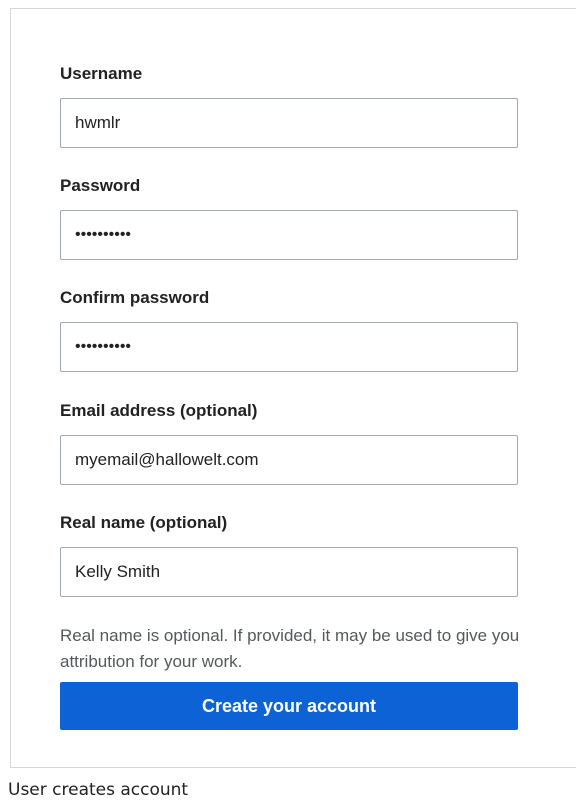 Image resolution: width=576 pixels, height=812 pixels. Describe the element at coordinates (98, 790) in the screenshot. I see `image-caption: User creates account` at that location.